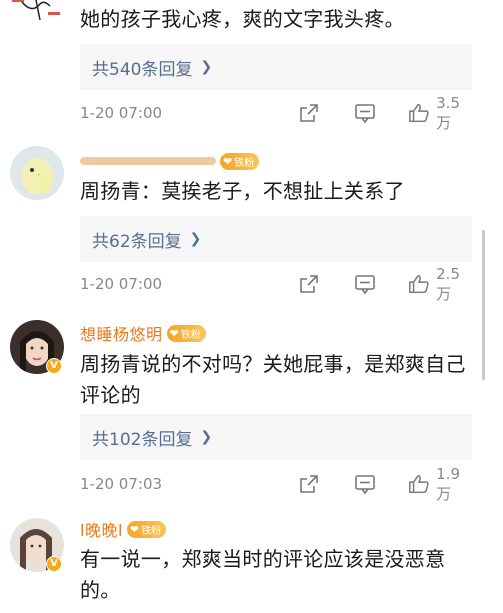  Describe the element at coordinates (273, 379) in the screenshot. I see `comment-text: 周扬青说的不对吗？关她屁事，是郑爽自己评论的` at that location.